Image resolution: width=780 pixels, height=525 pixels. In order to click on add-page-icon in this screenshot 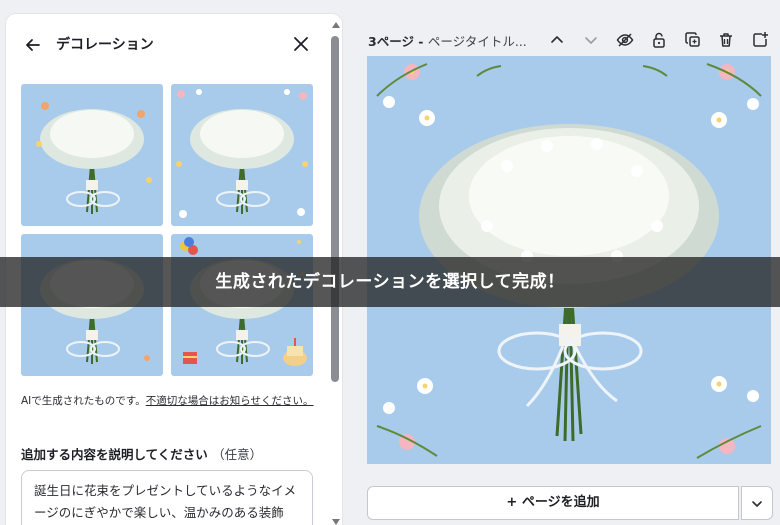, I will do `click(760, 40)`.